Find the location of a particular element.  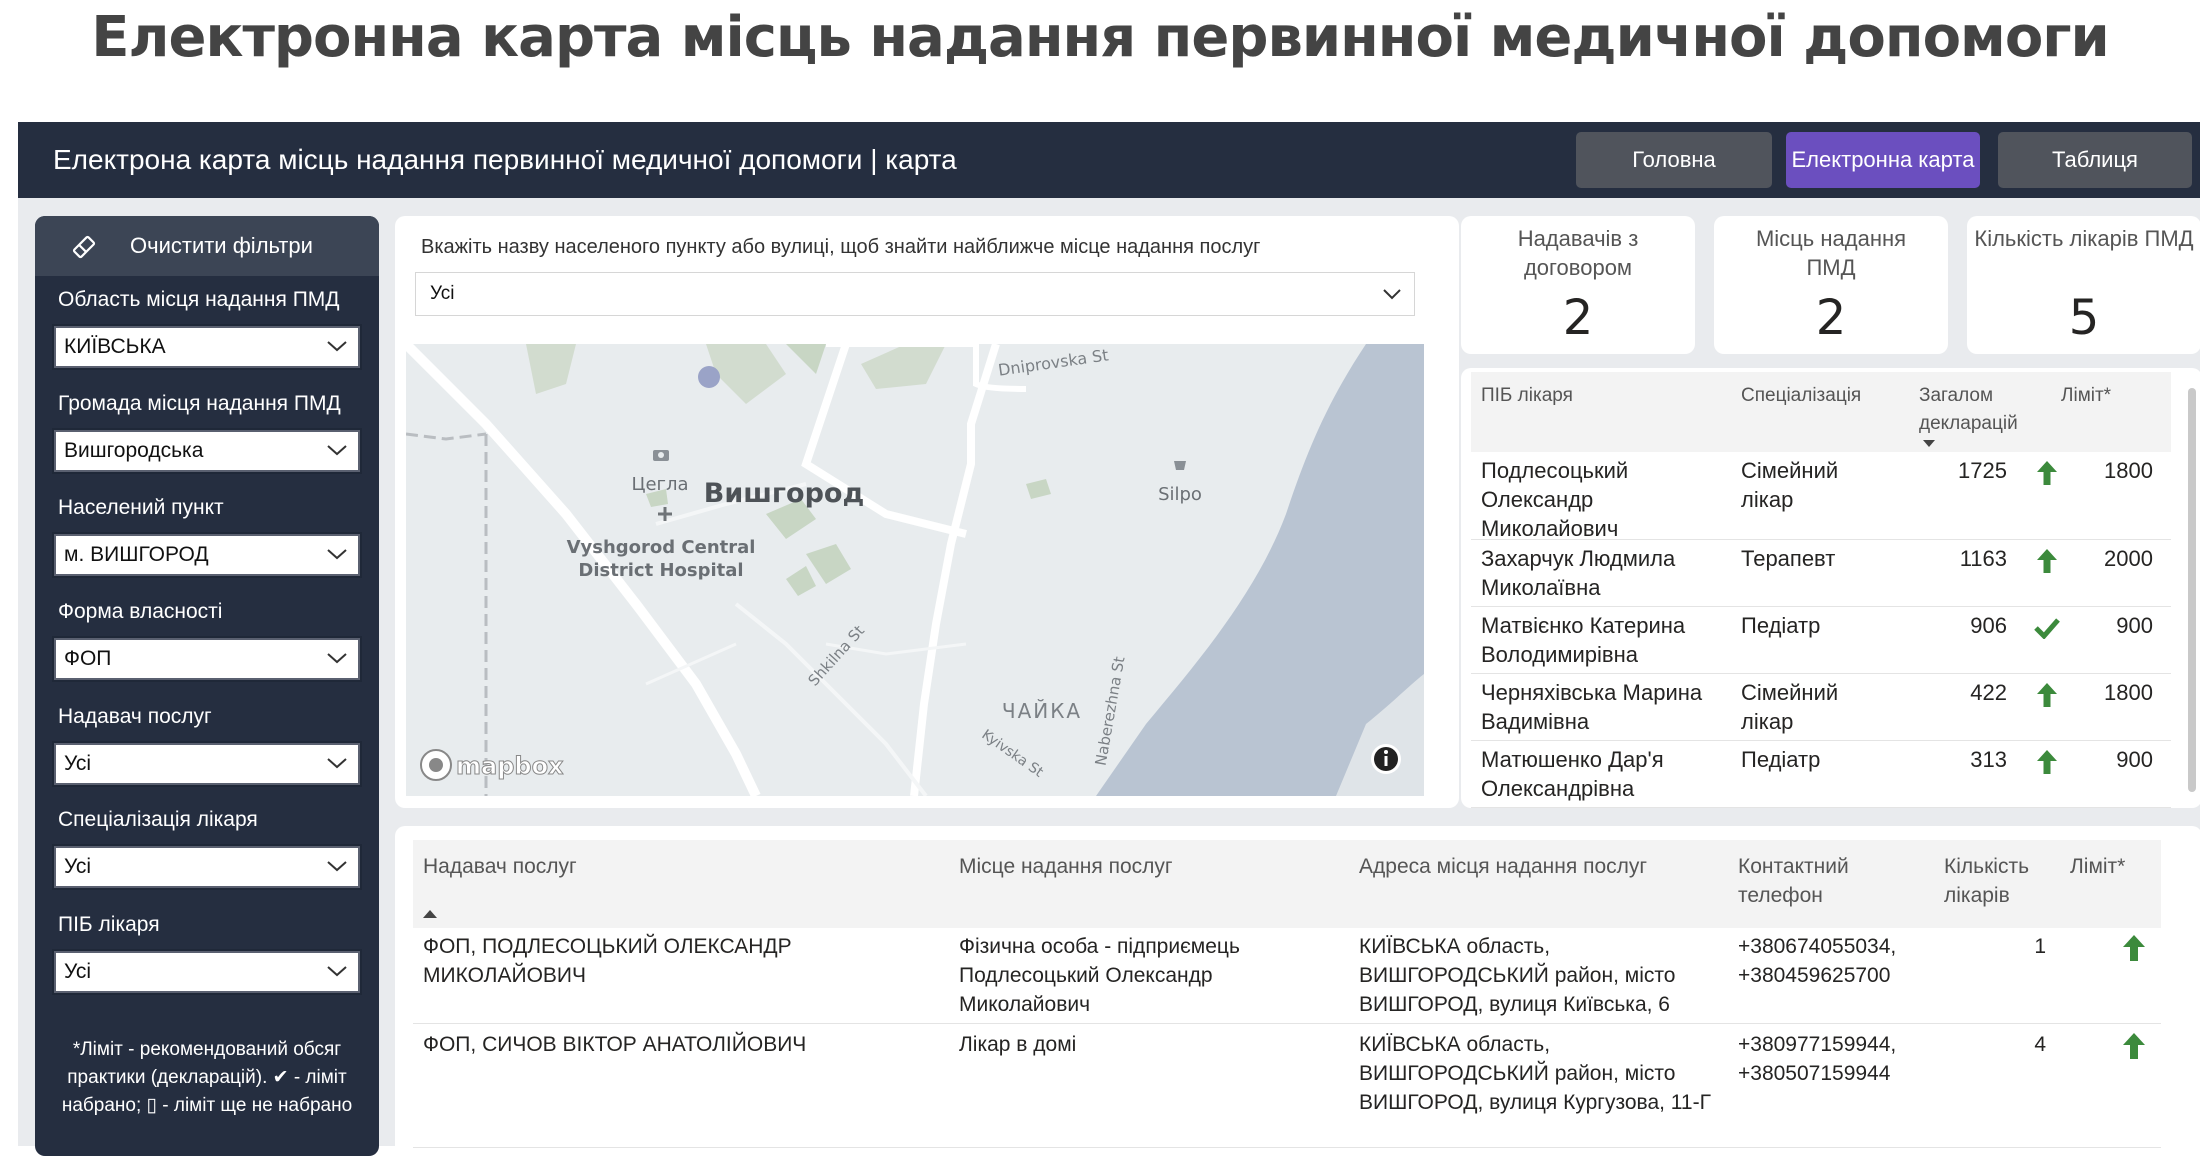

doctor-total: 1725 is located at coordinates (1982, 470).